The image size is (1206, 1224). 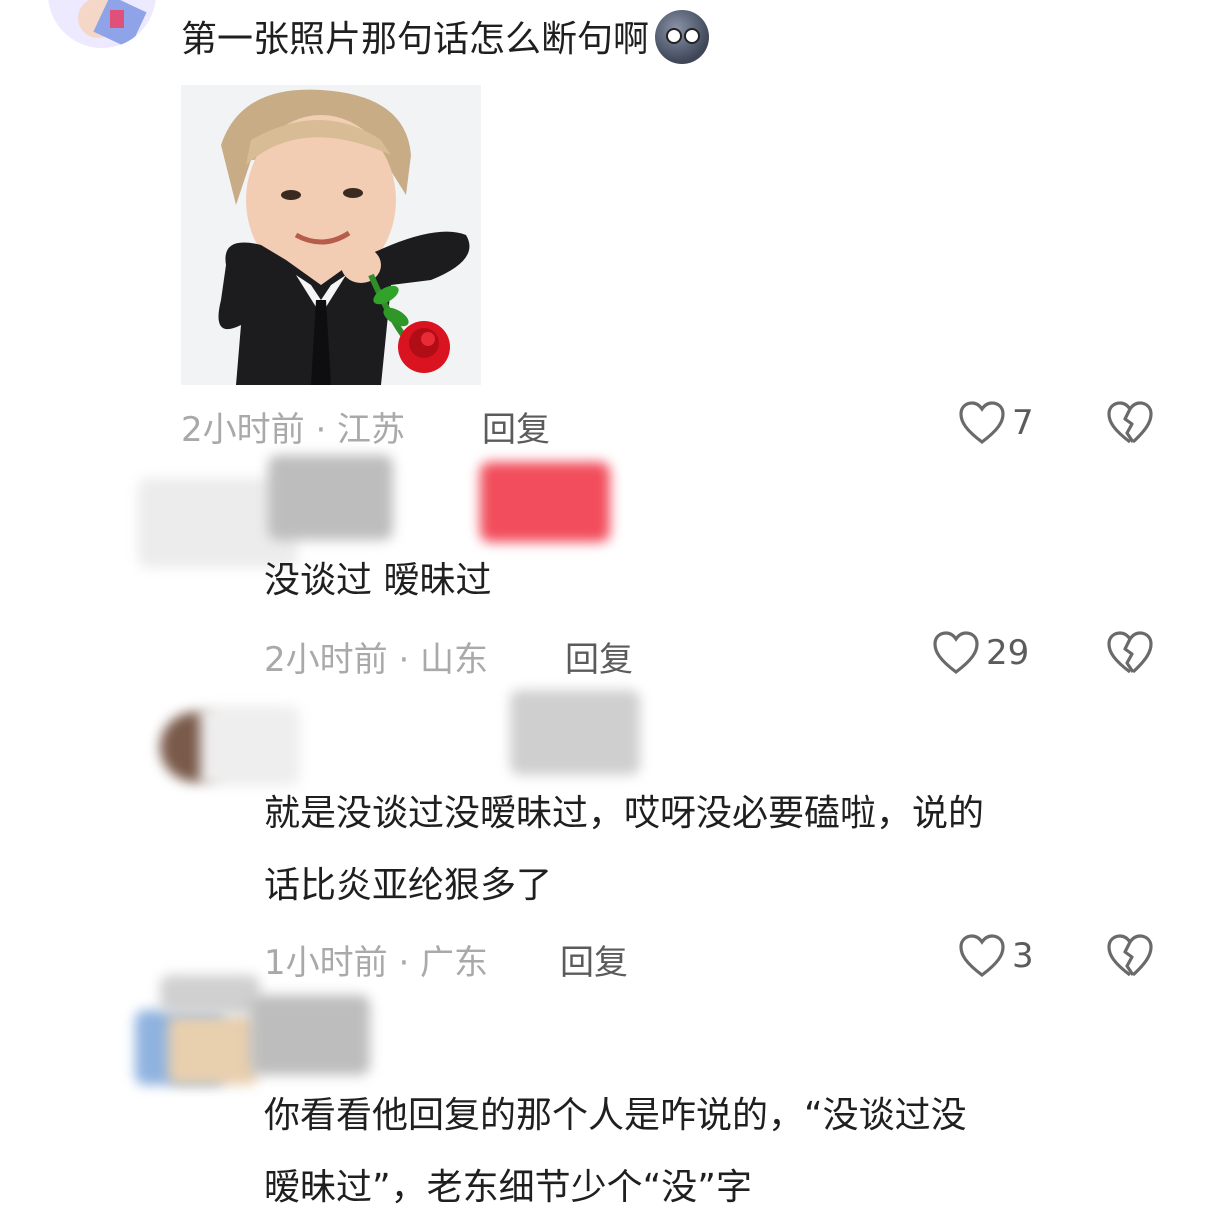 I want to click on like-button: 3, so click(x=996, y=956).